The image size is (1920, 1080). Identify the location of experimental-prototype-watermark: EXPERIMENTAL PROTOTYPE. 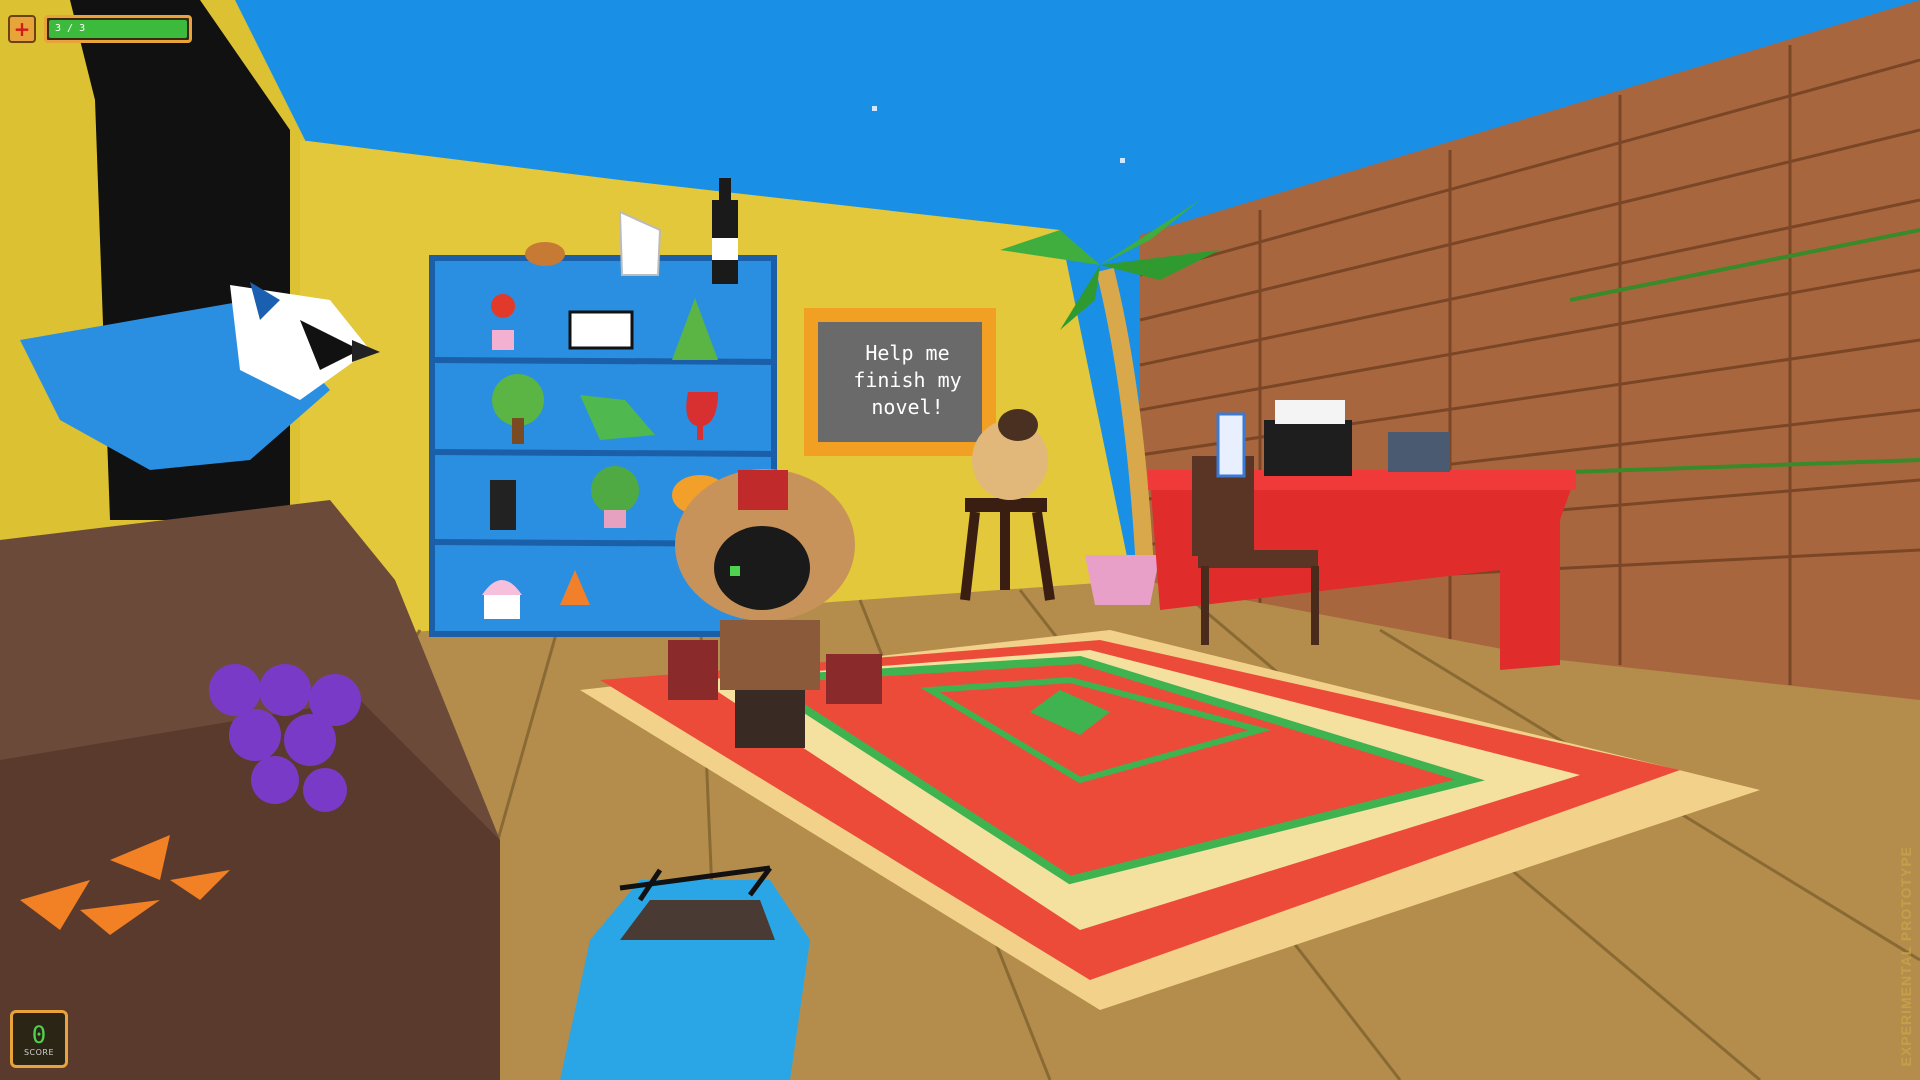
(1906, 955).